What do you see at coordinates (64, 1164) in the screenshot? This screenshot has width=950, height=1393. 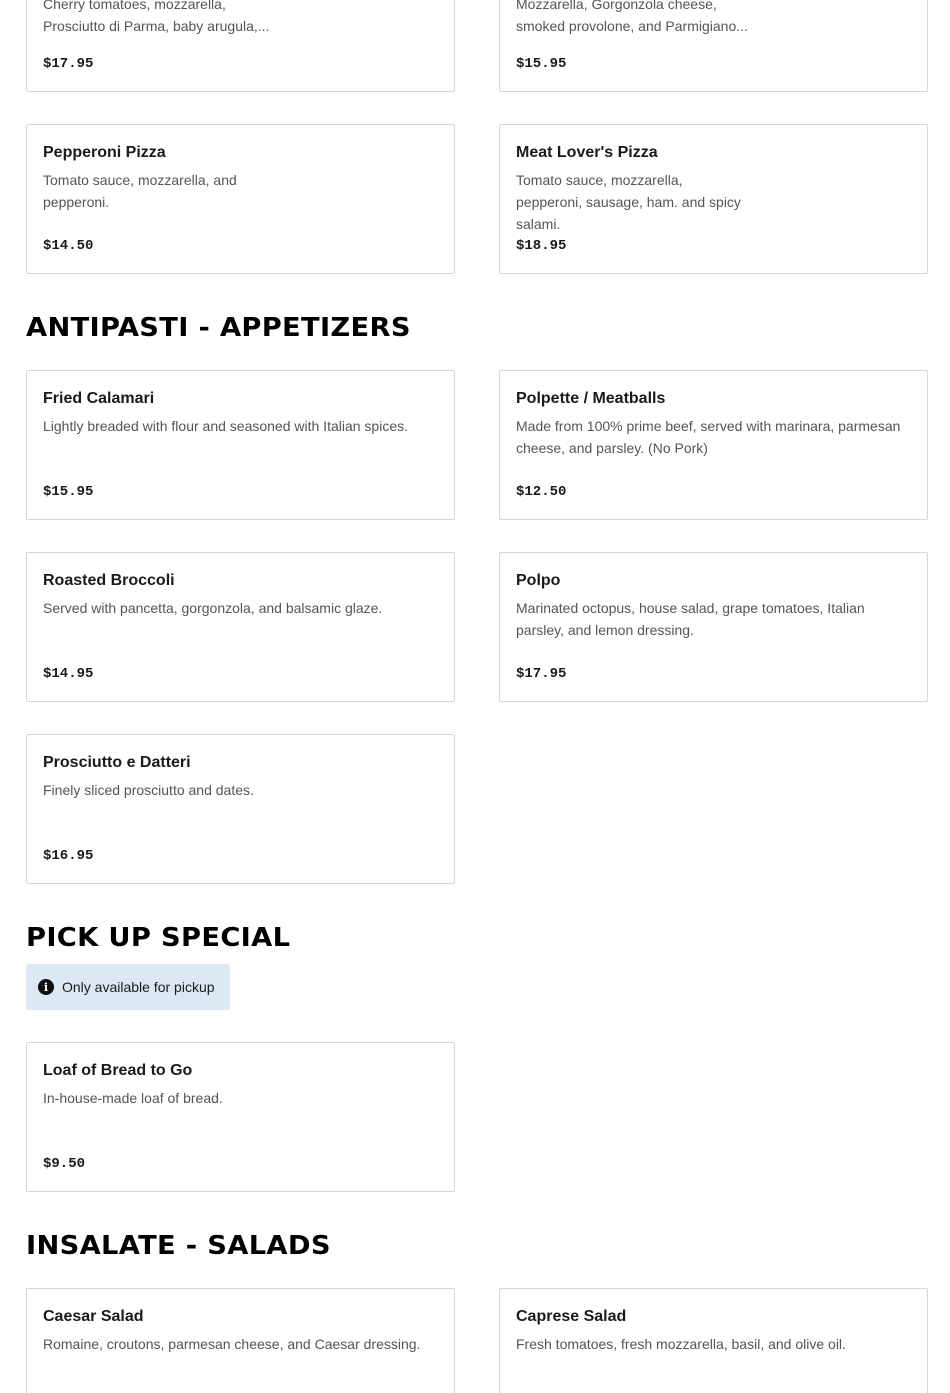 I see `item-price: $9.50` at bounding box center [64, 1164].